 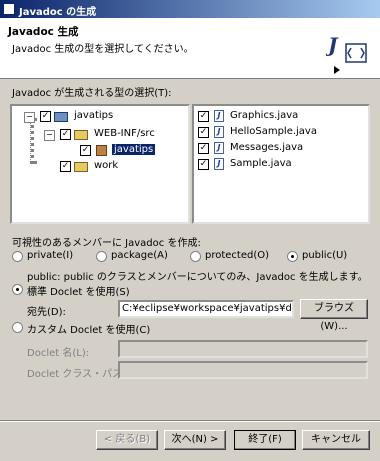 What do you see at coordinates (139, 255) in the screenshot?
I see `package-label: package(A)` at bounding box center [139, 255].